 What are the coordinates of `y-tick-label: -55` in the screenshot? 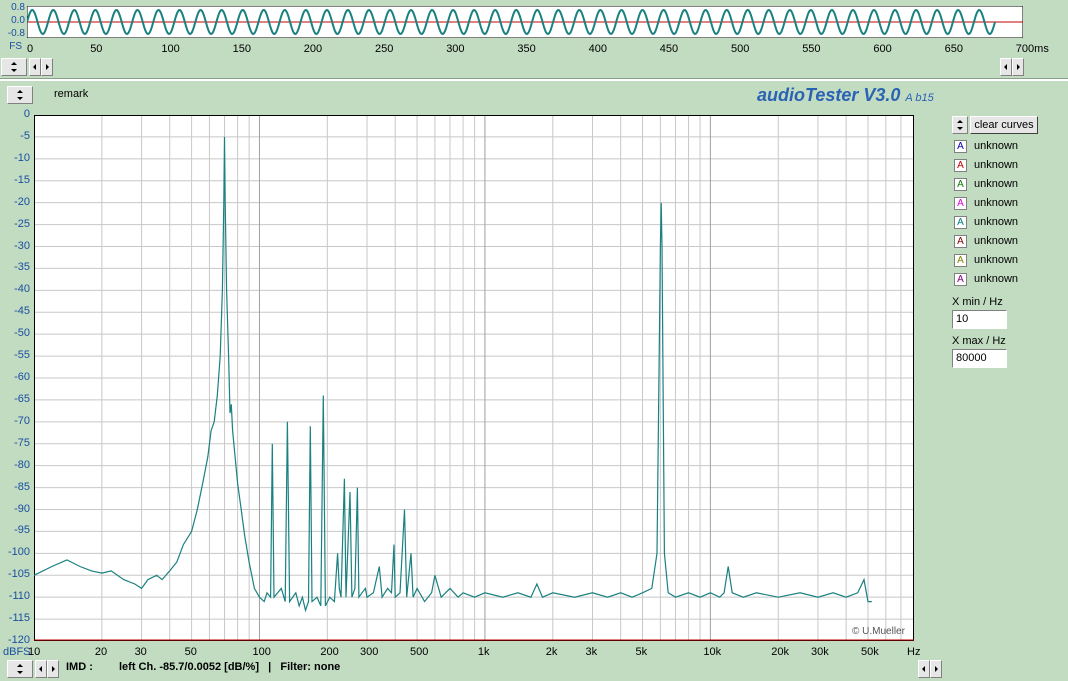 It's located at (22, 355).